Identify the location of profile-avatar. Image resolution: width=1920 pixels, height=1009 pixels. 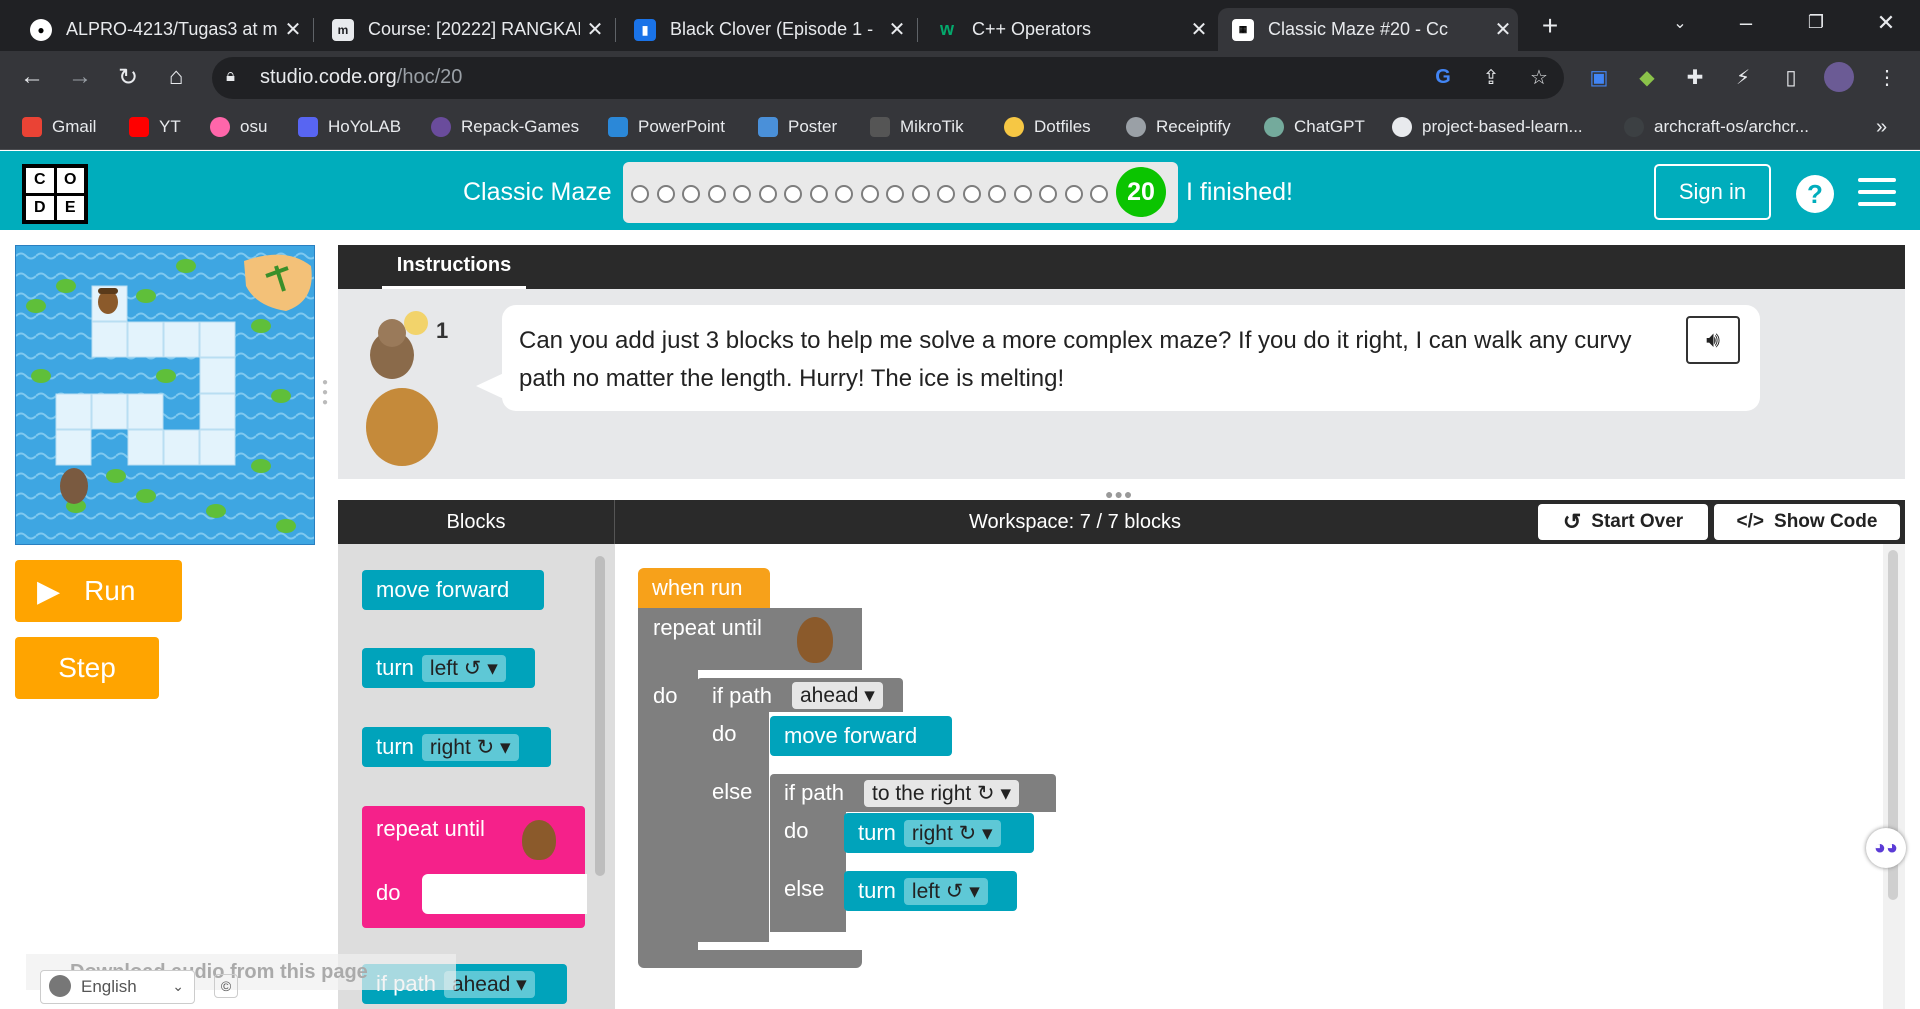
(1839, 77).